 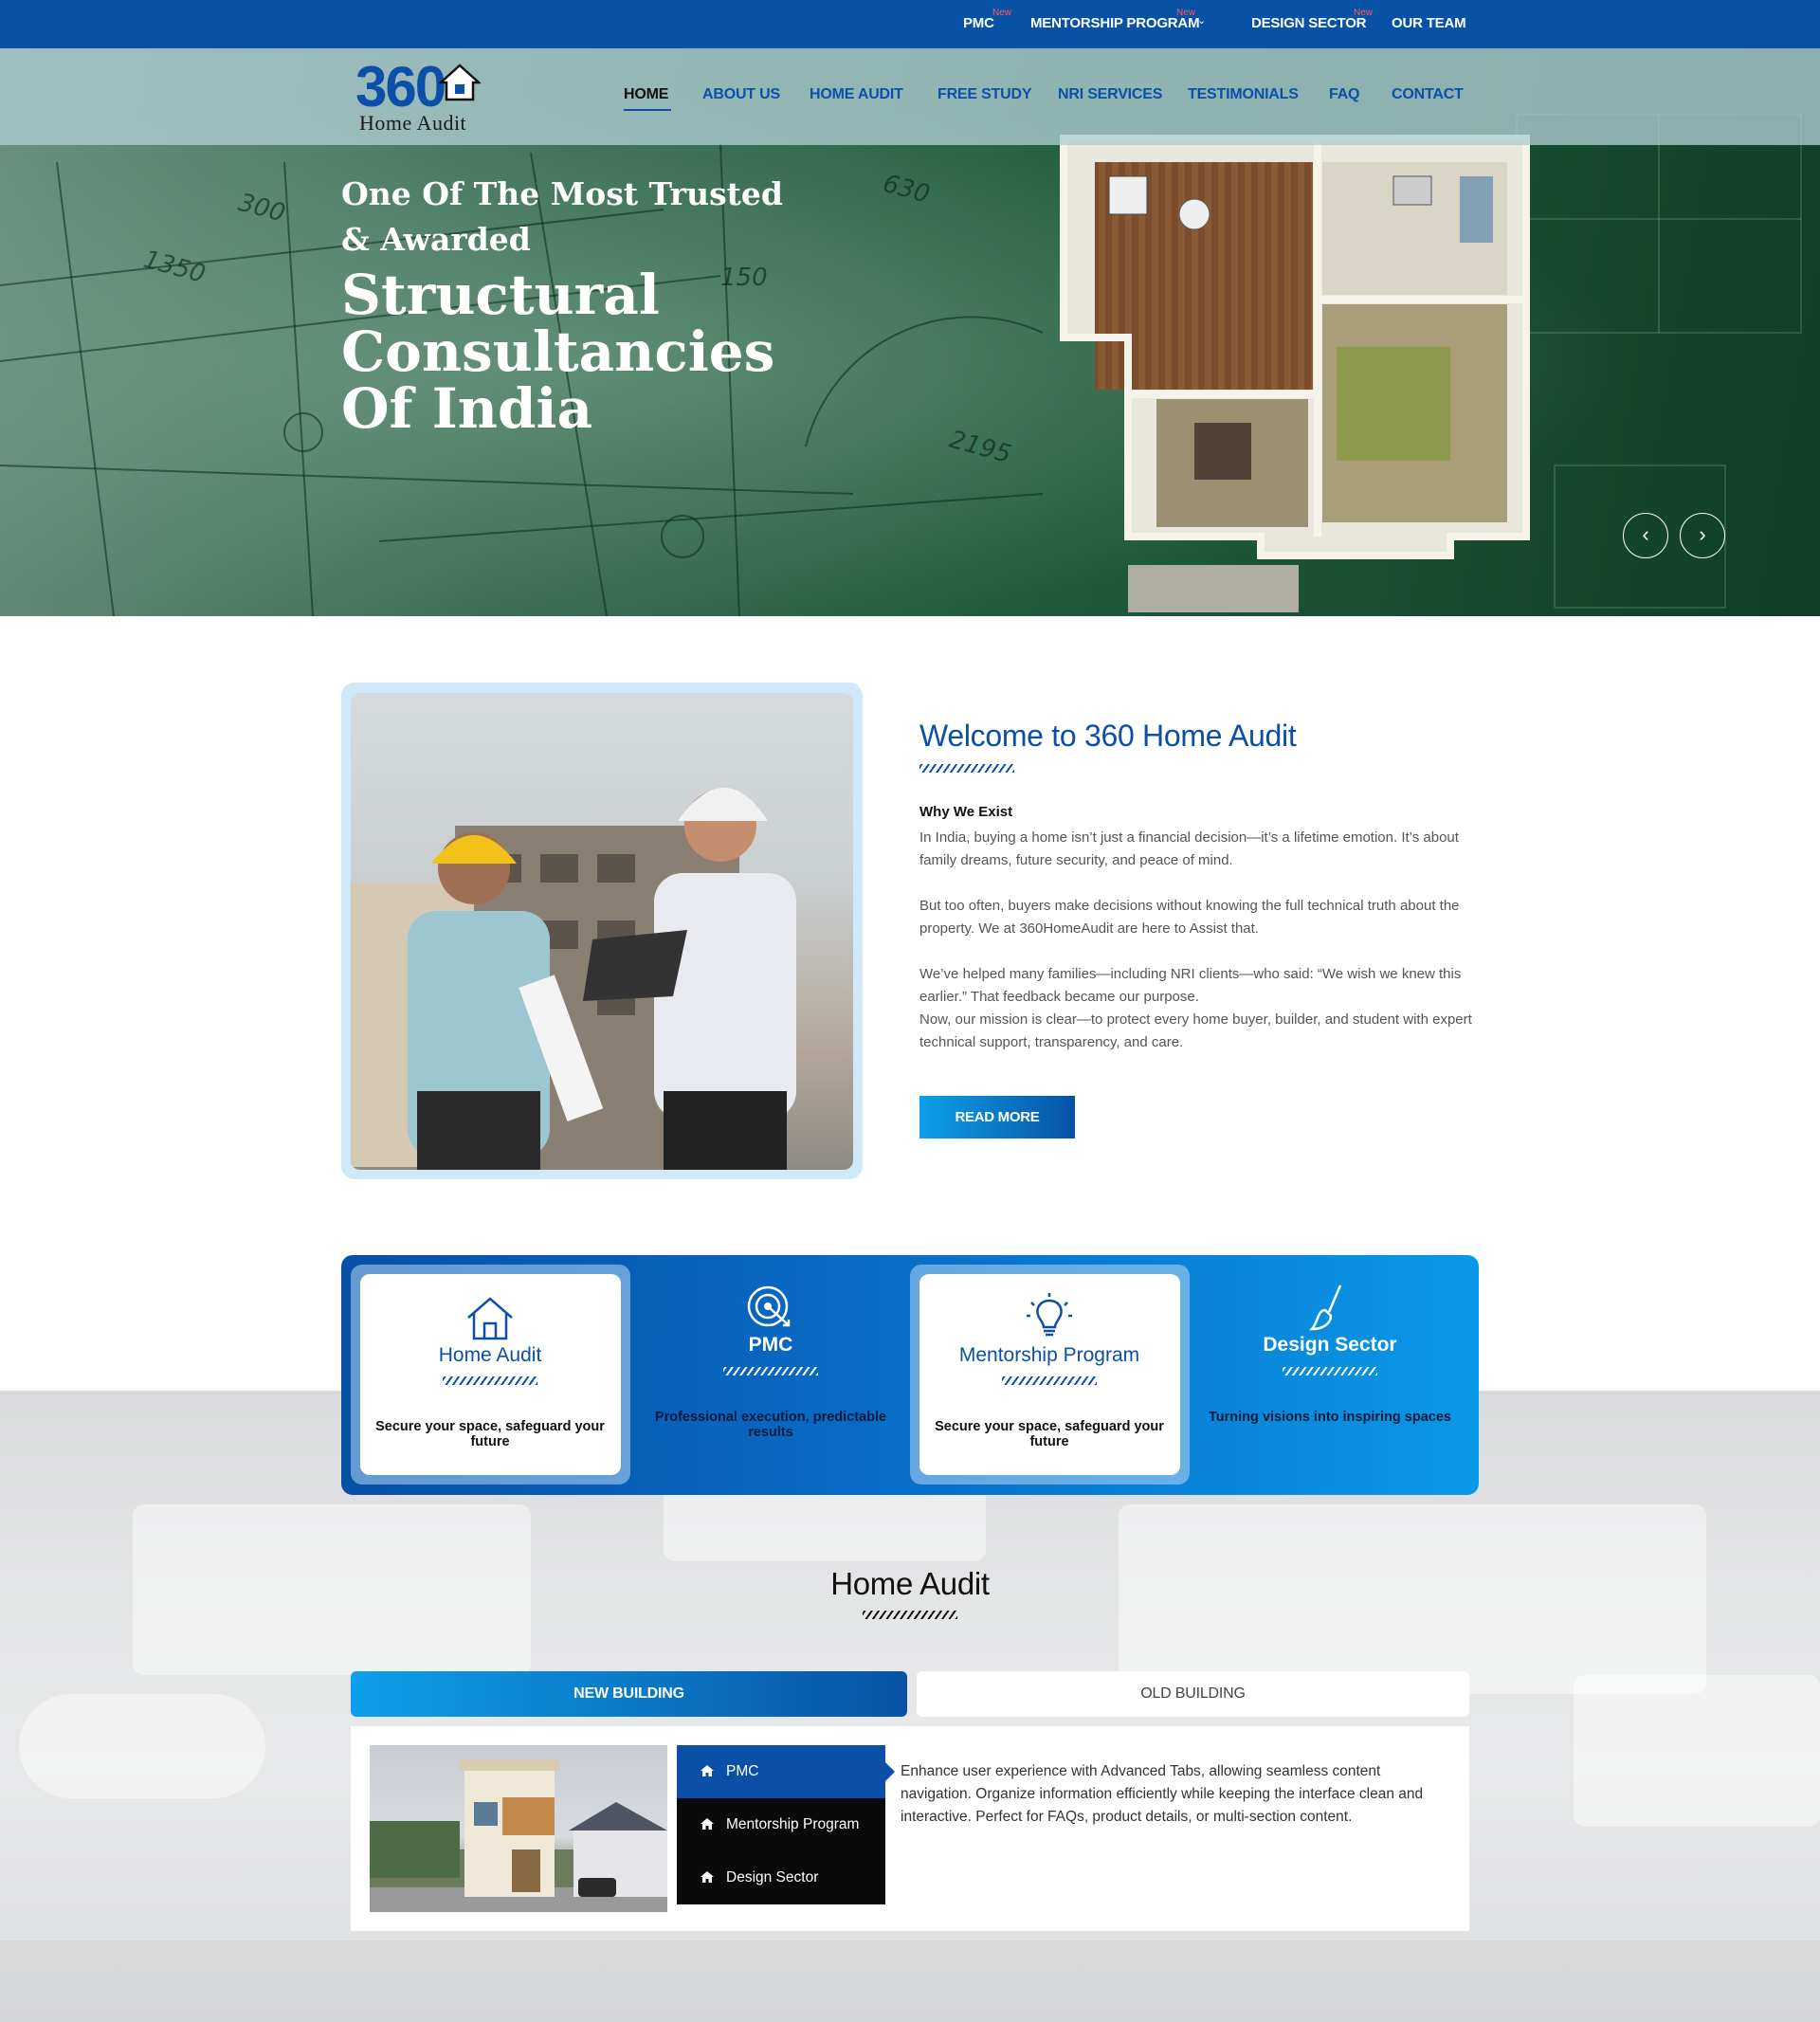 What do you see at coordinates (769, 1306) in the screenshot?
I see `target-icon` at bounding box center [769, 1306].